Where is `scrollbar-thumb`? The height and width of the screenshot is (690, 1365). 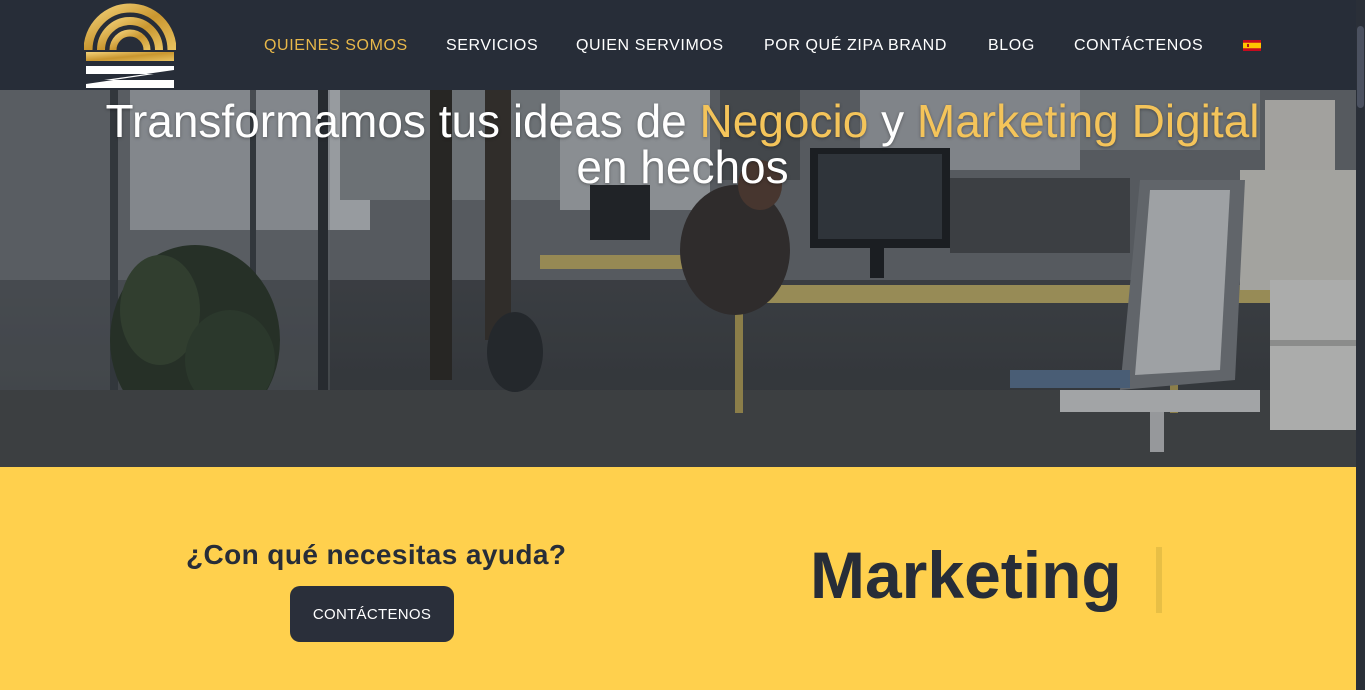
scrollbar-thumb is located at coordinates (1360, 67).